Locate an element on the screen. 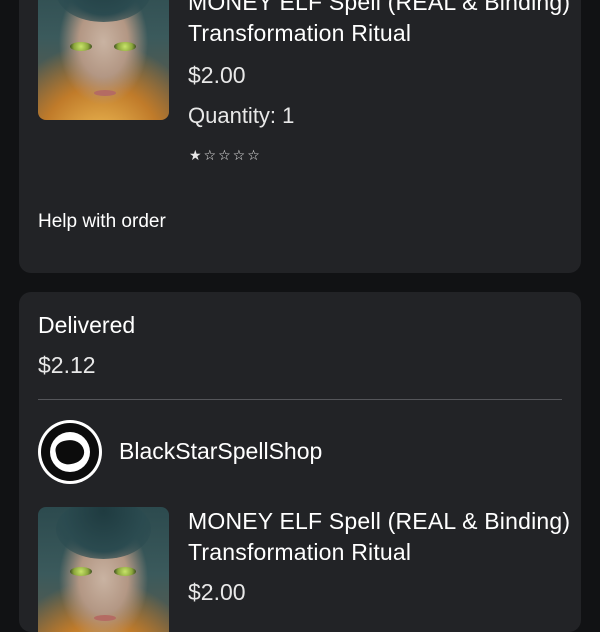  divider is located at coordinates (300, 399).